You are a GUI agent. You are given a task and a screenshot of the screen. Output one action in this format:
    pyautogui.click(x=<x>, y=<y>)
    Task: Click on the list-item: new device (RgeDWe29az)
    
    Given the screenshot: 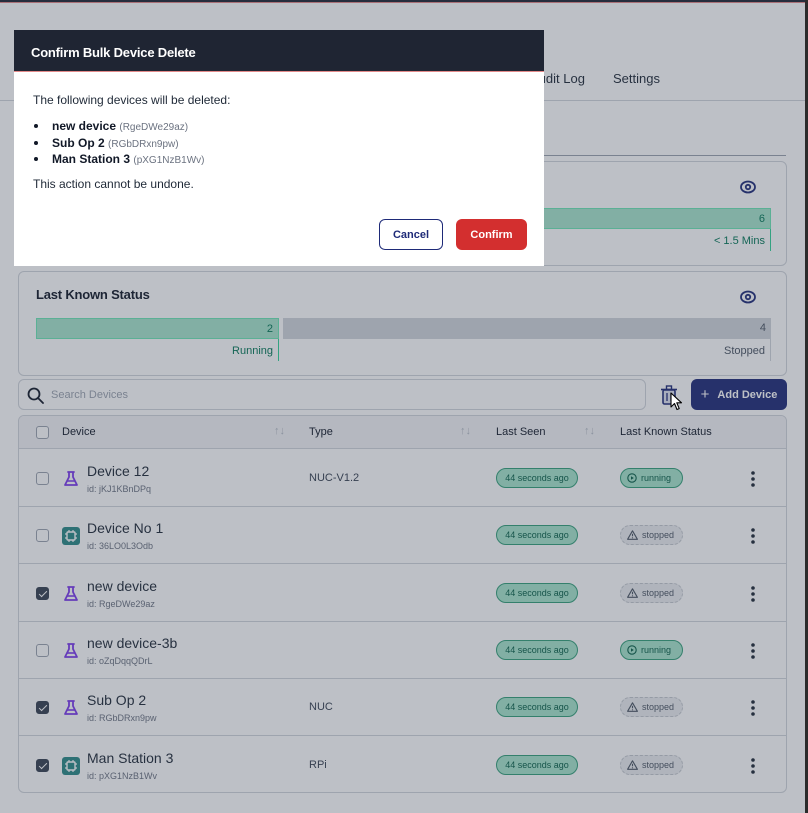 What is the action you would take?
    pyautogui.click(x=118, y=126)
    